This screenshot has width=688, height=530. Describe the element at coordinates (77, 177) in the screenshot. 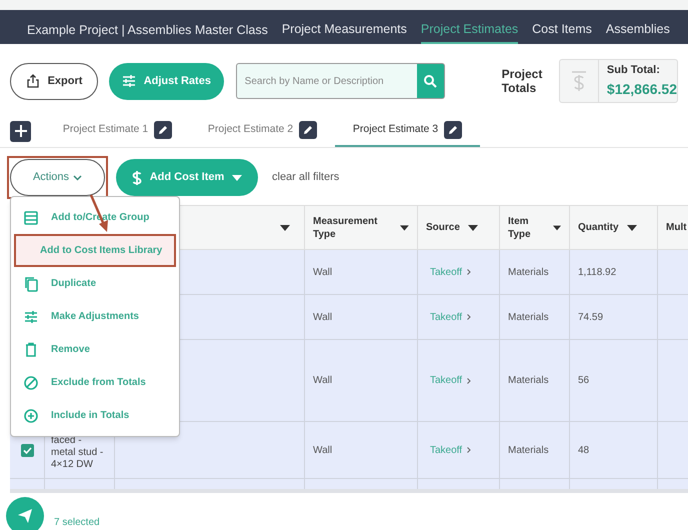

I see `chevron-down-icon` at that location.